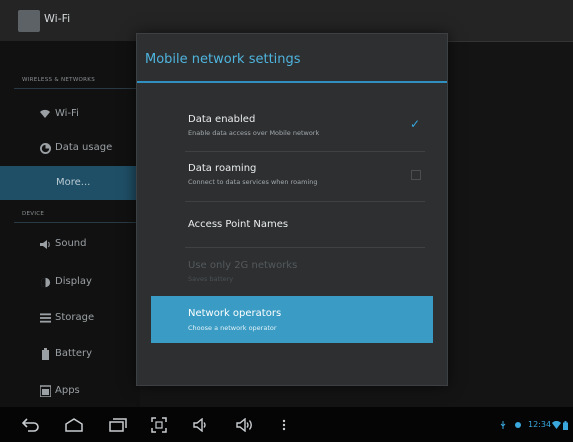 Image resolution: width=573 pixels, height=442 pixels. What do you see at coordinates (45, 354) in the screenshot?
I see `battery-icon` at bounding box center [45, 354].